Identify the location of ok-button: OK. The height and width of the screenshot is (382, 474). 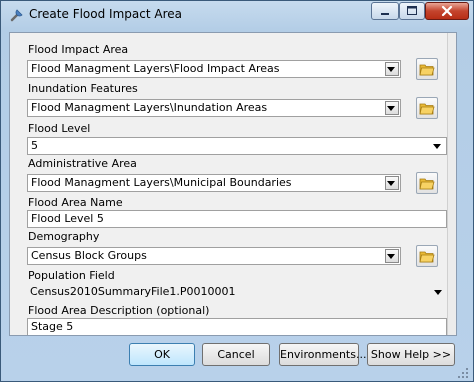
(162, 354).